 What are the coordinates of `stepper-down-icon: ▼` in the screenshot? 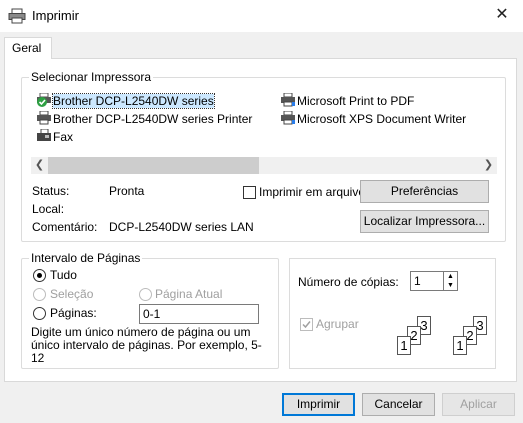 It's located at (450, 285).